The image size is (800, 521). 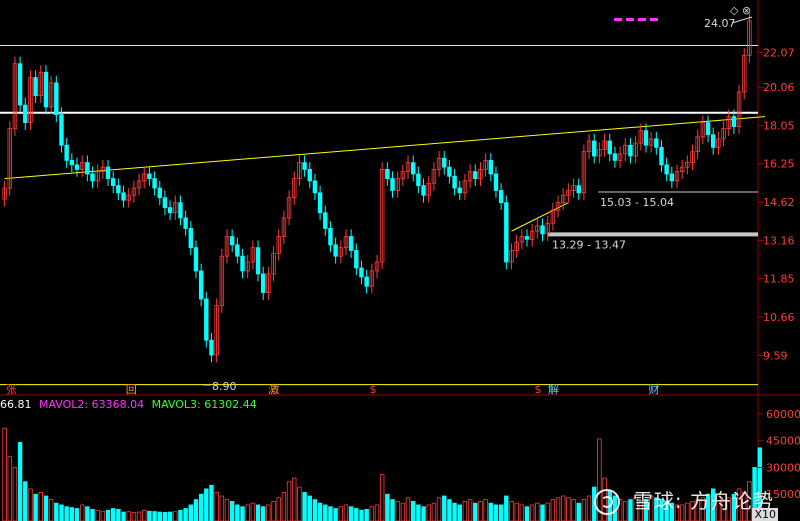 What do you see at coordinates (224, 386) in the screenshot?
I see `low-label: 8.90` at bounding box center [224, 386].